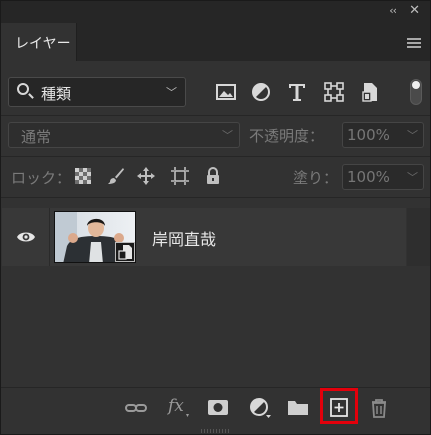  What do you see at coordinates (125, 252) in the screenshot?
I see `smart-object-badge-icon` at bounding box center [125, 252].